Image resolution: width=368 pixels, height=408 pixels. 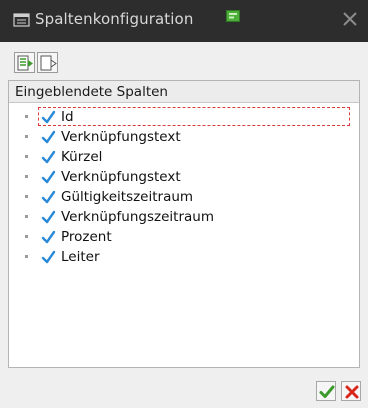 What do you see at coordinates (82, 157) in the screenshot?
I see `item-label: Kürzel` at bounding box center [82, 157].